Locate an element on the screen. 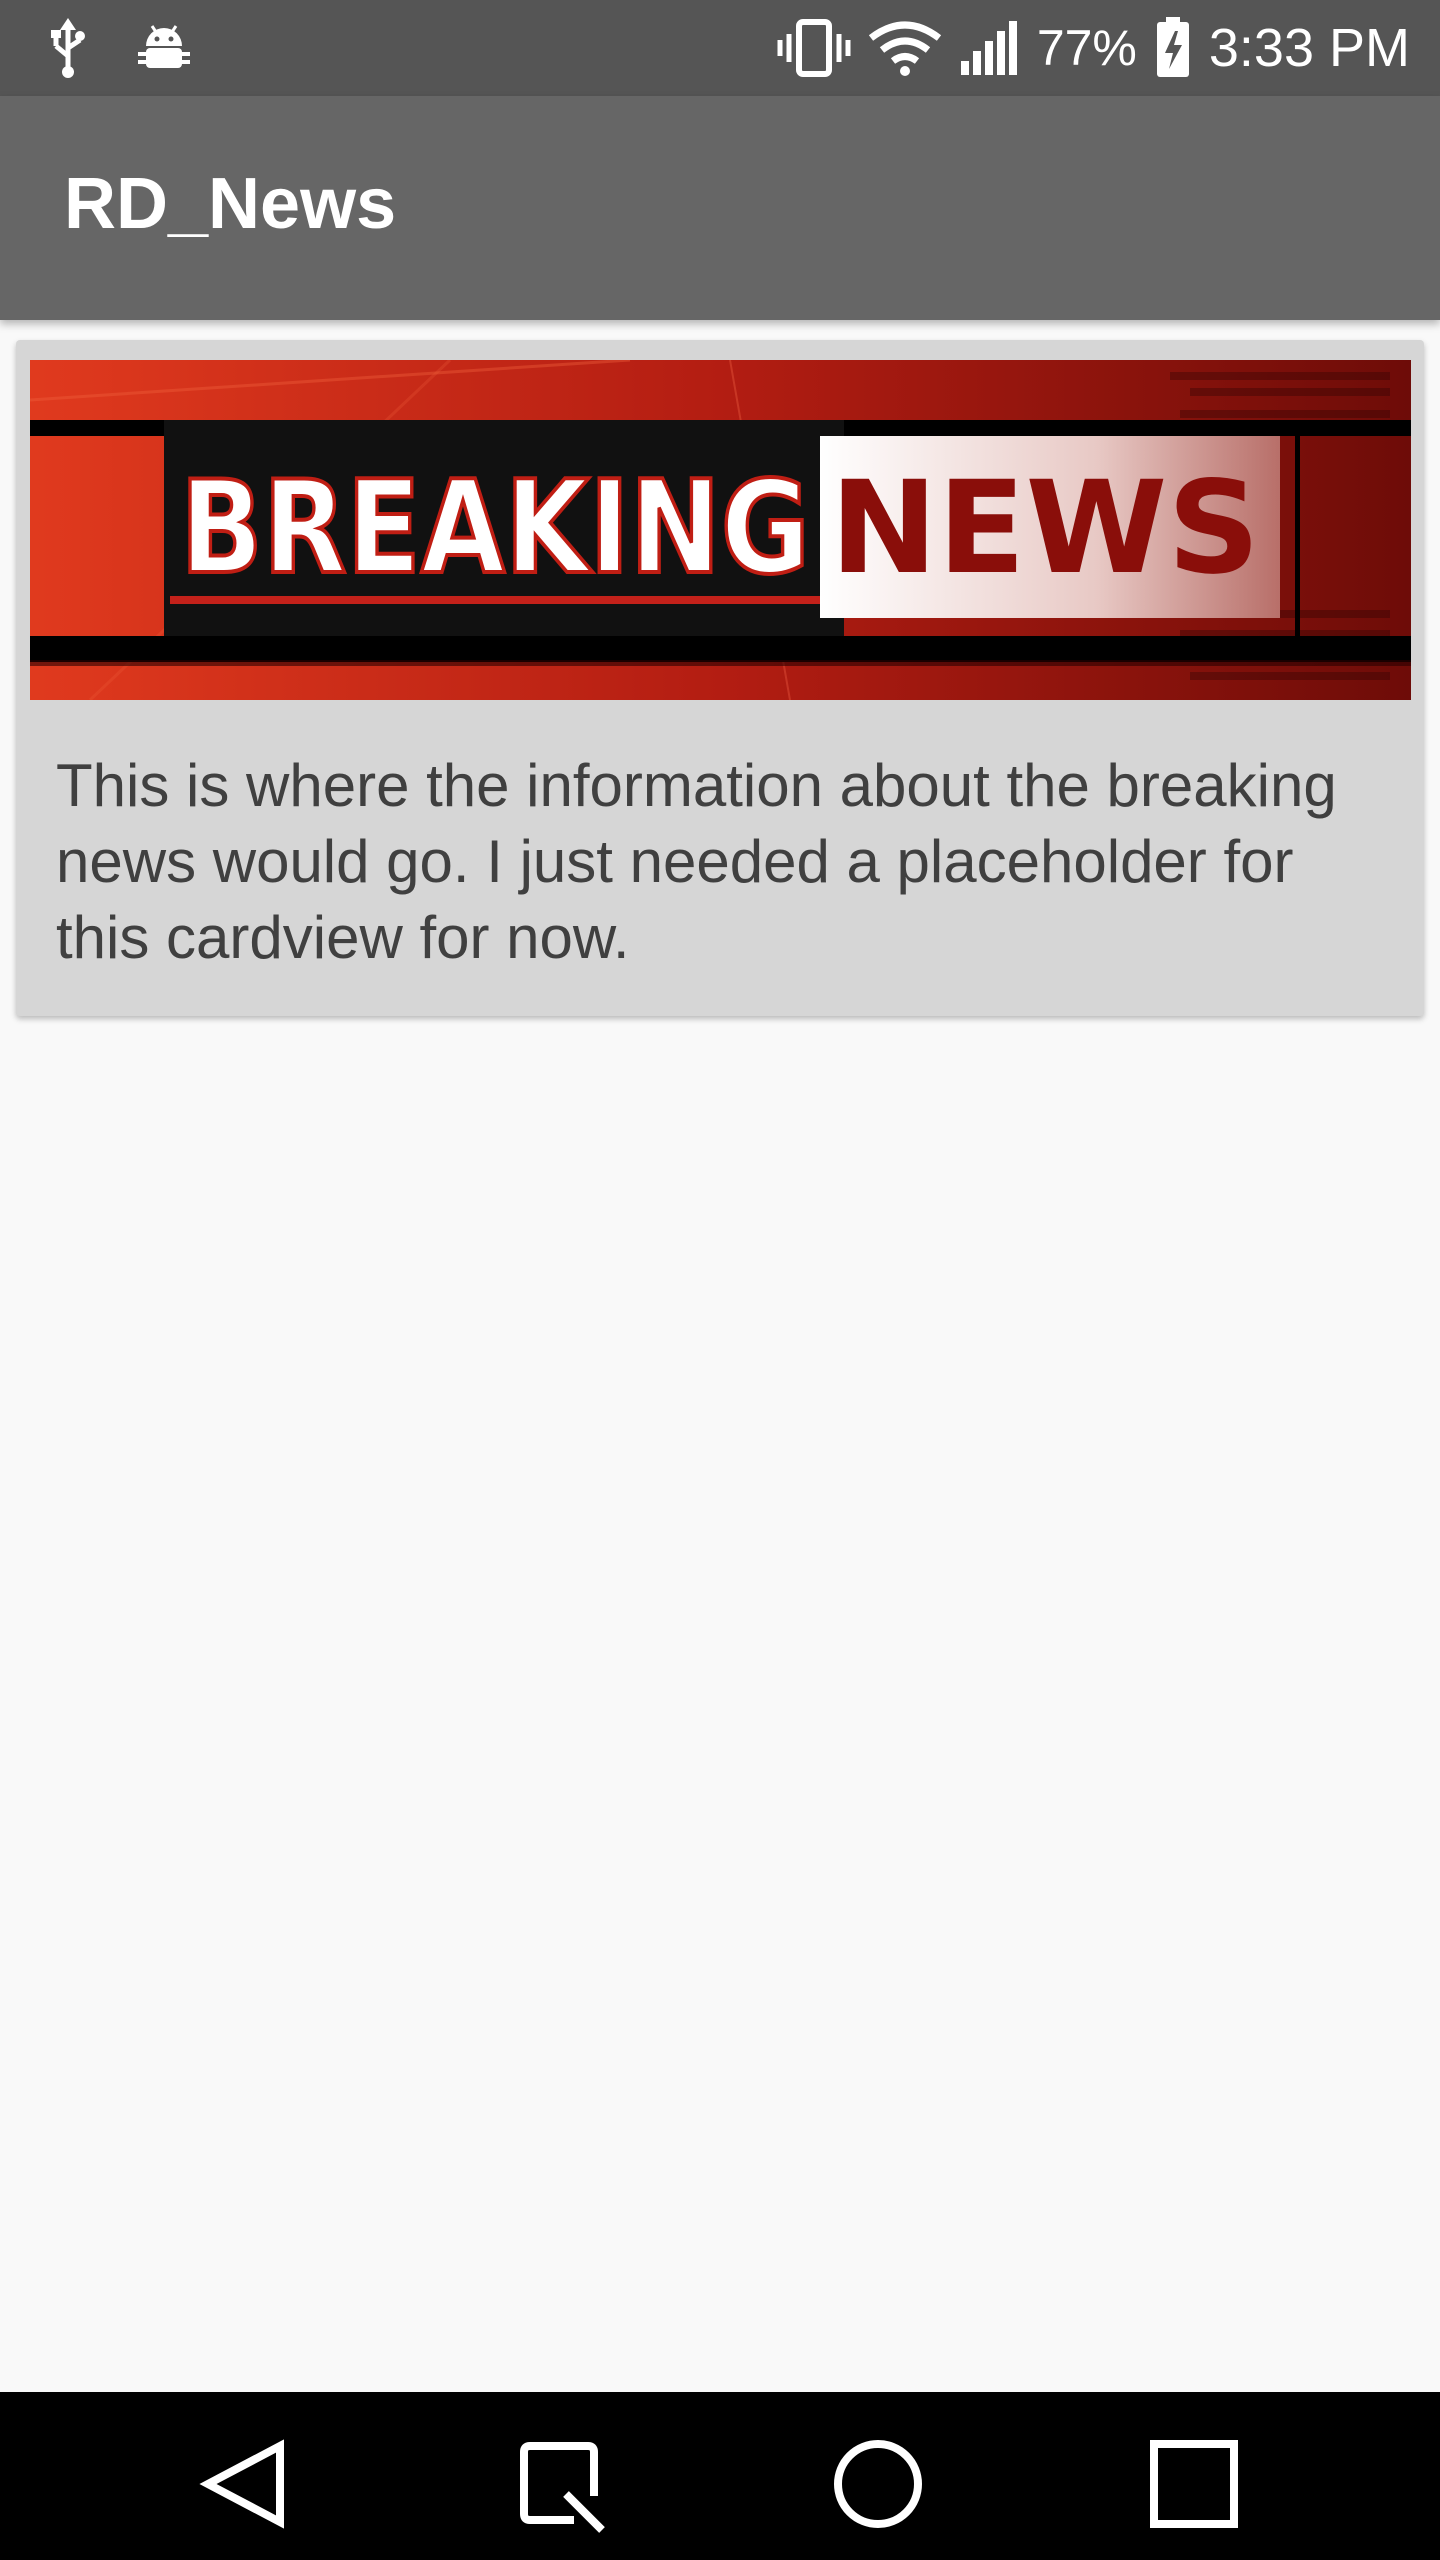 The width and height of the screenshot is (1440, 2560). status-bar: 77% 3:33 PM is located at coordinates (720, 48).